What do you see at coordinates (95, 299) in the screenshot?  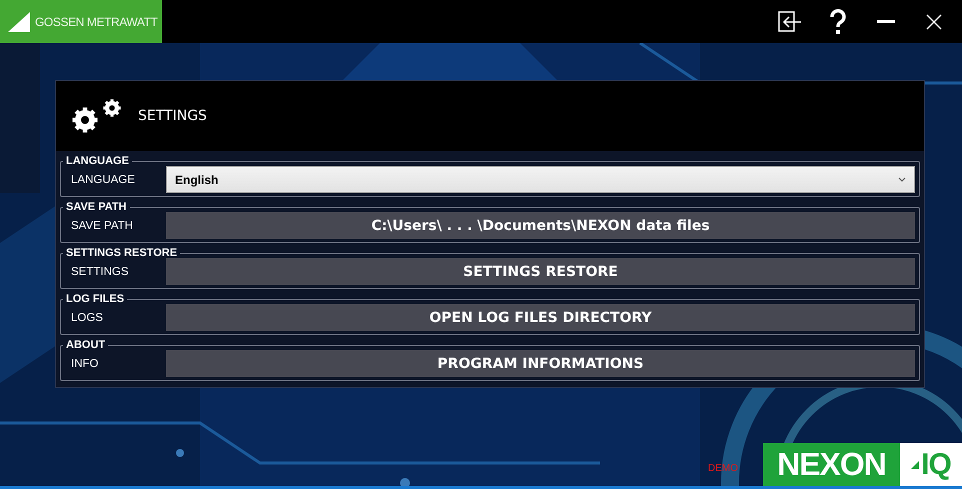 I see `group-heading: LOG FILES` at bounding box center [95, 299].